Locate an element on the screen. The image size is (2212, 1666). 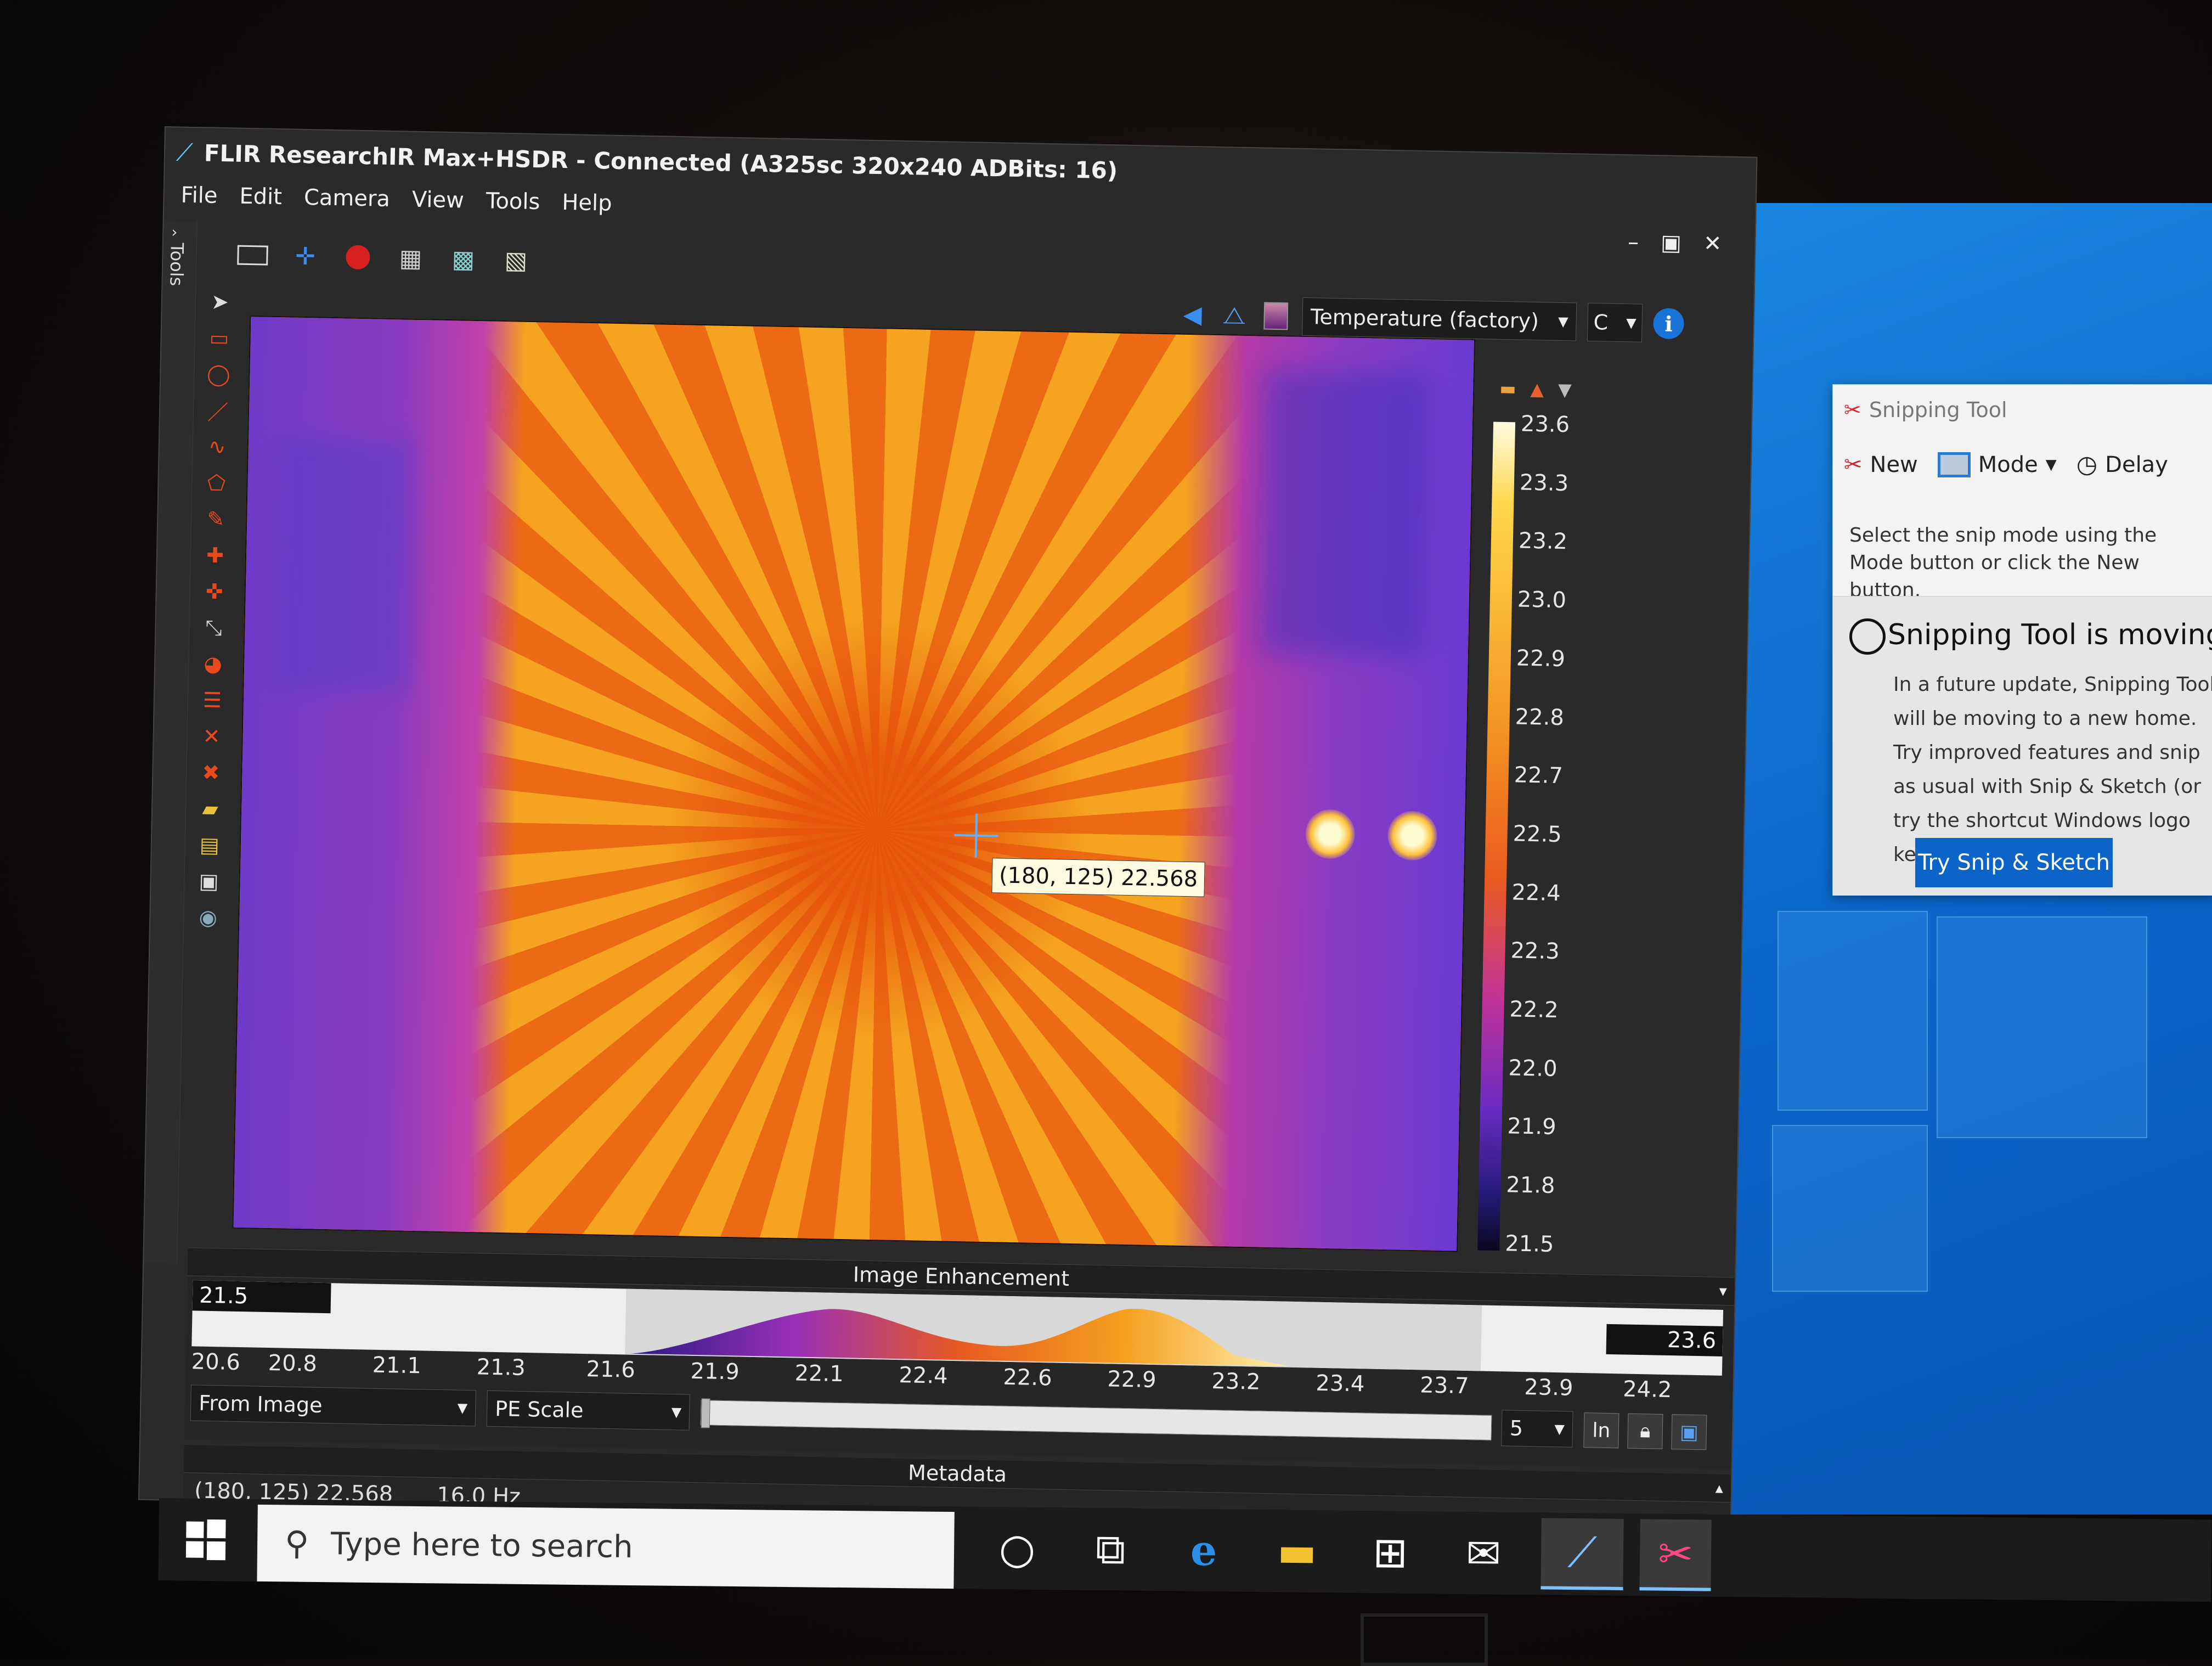
axis-tick: 23.4 is located at coordinates (1340, 1383).